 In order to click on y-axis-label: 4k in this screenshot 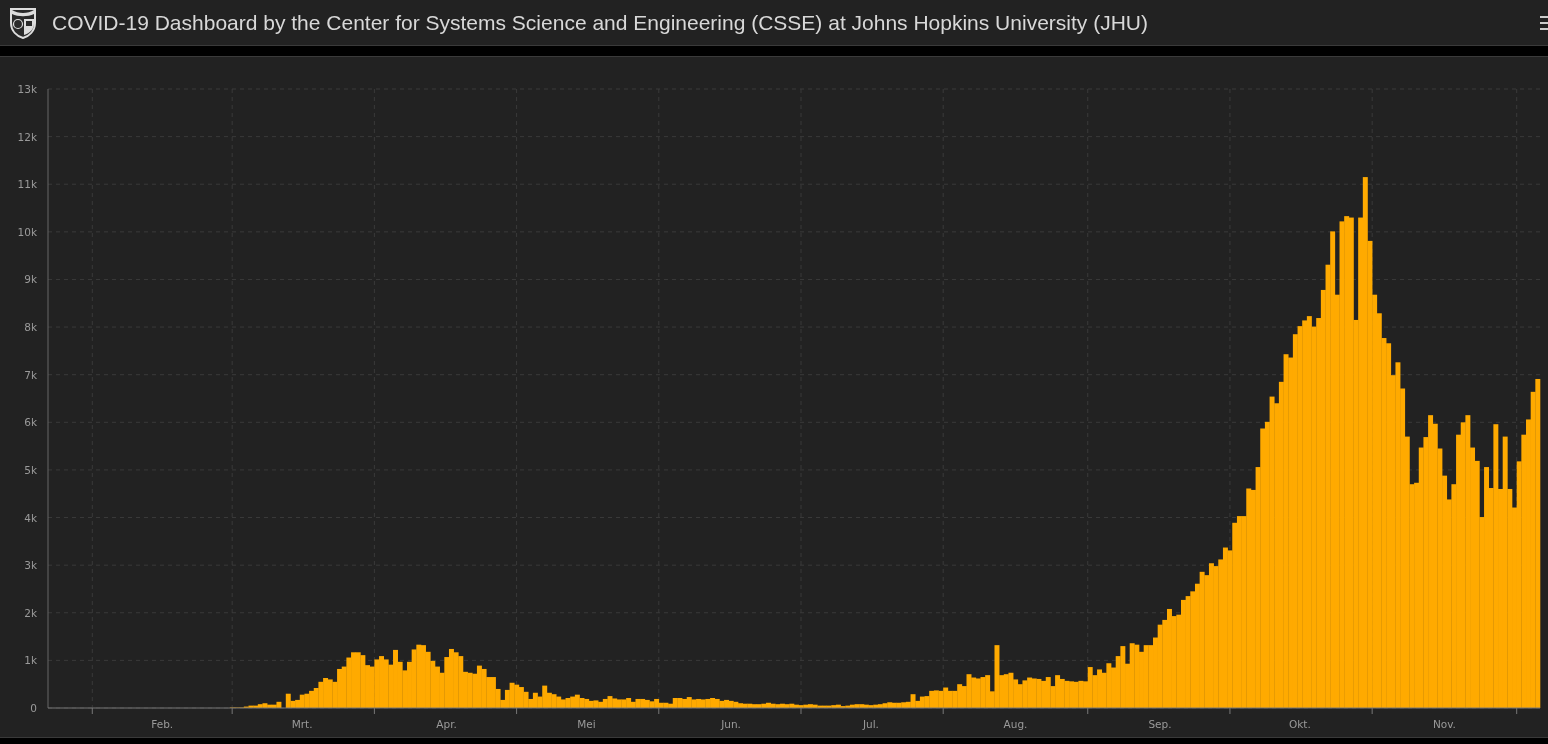, I will do `click(30, 517)`.